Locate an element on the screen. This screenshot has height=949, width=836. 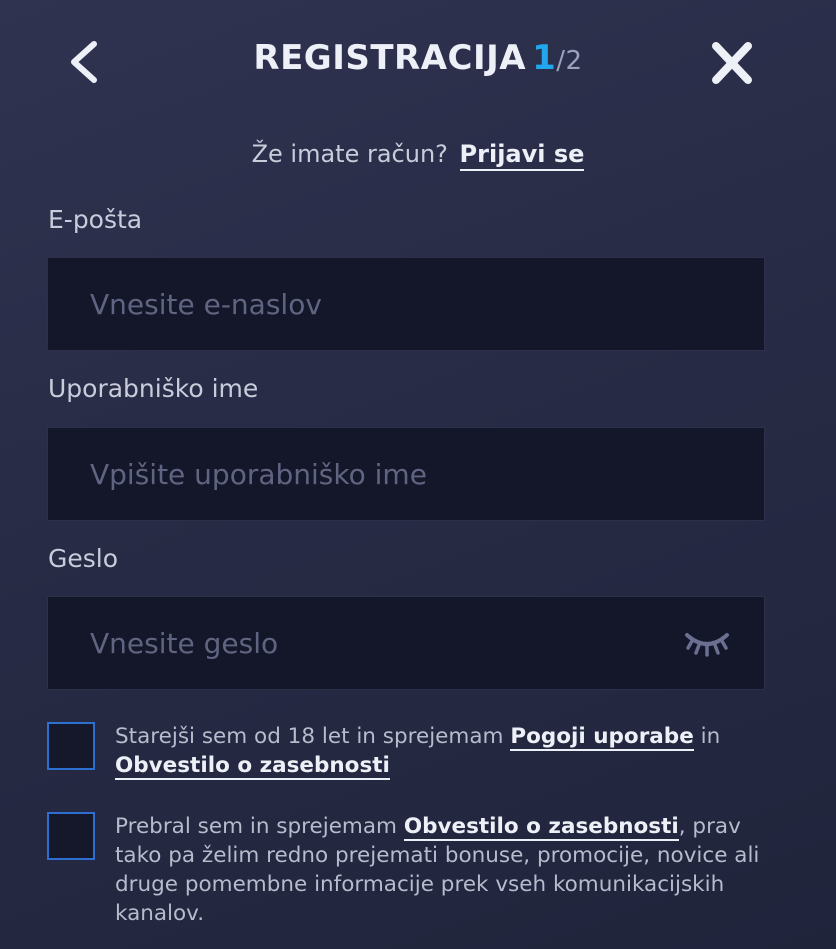
email-input is located at coordinates (406, 304).